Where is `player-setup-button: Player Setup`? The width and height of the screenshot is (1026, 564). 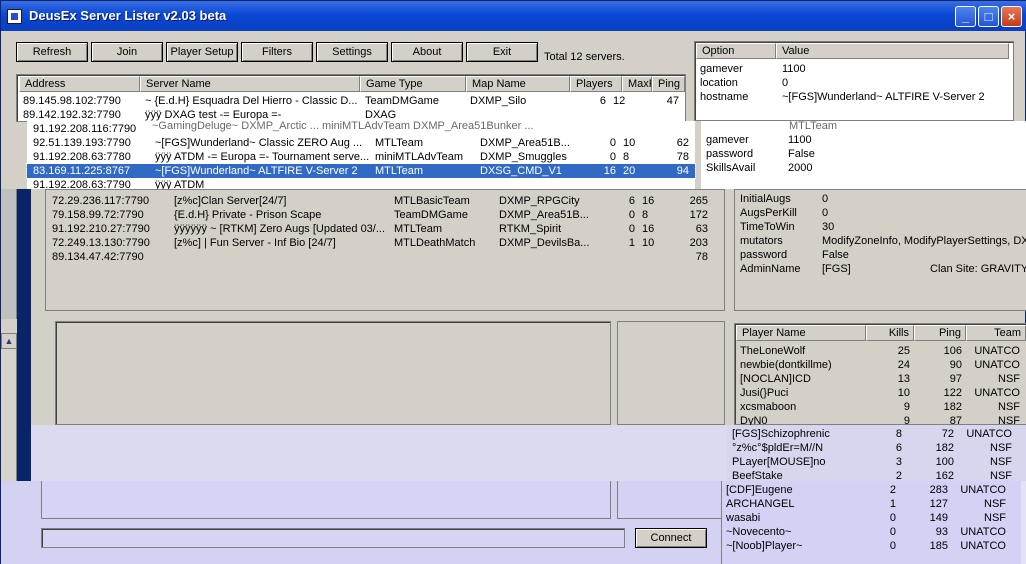 player-setup-button: Player Setup is located at coordinates (202, 52).